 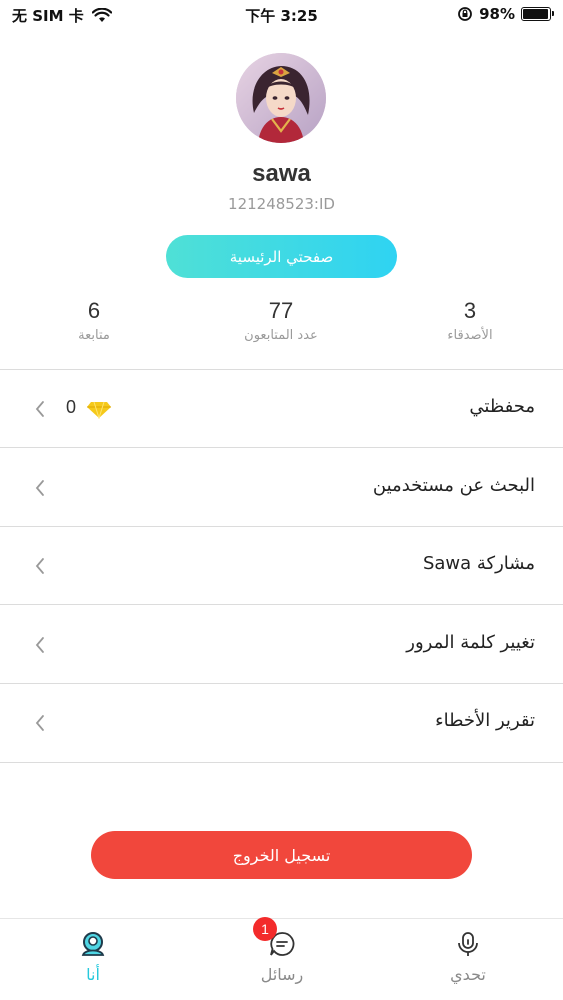 I want to click on avatar, so click(x=281, y=98).